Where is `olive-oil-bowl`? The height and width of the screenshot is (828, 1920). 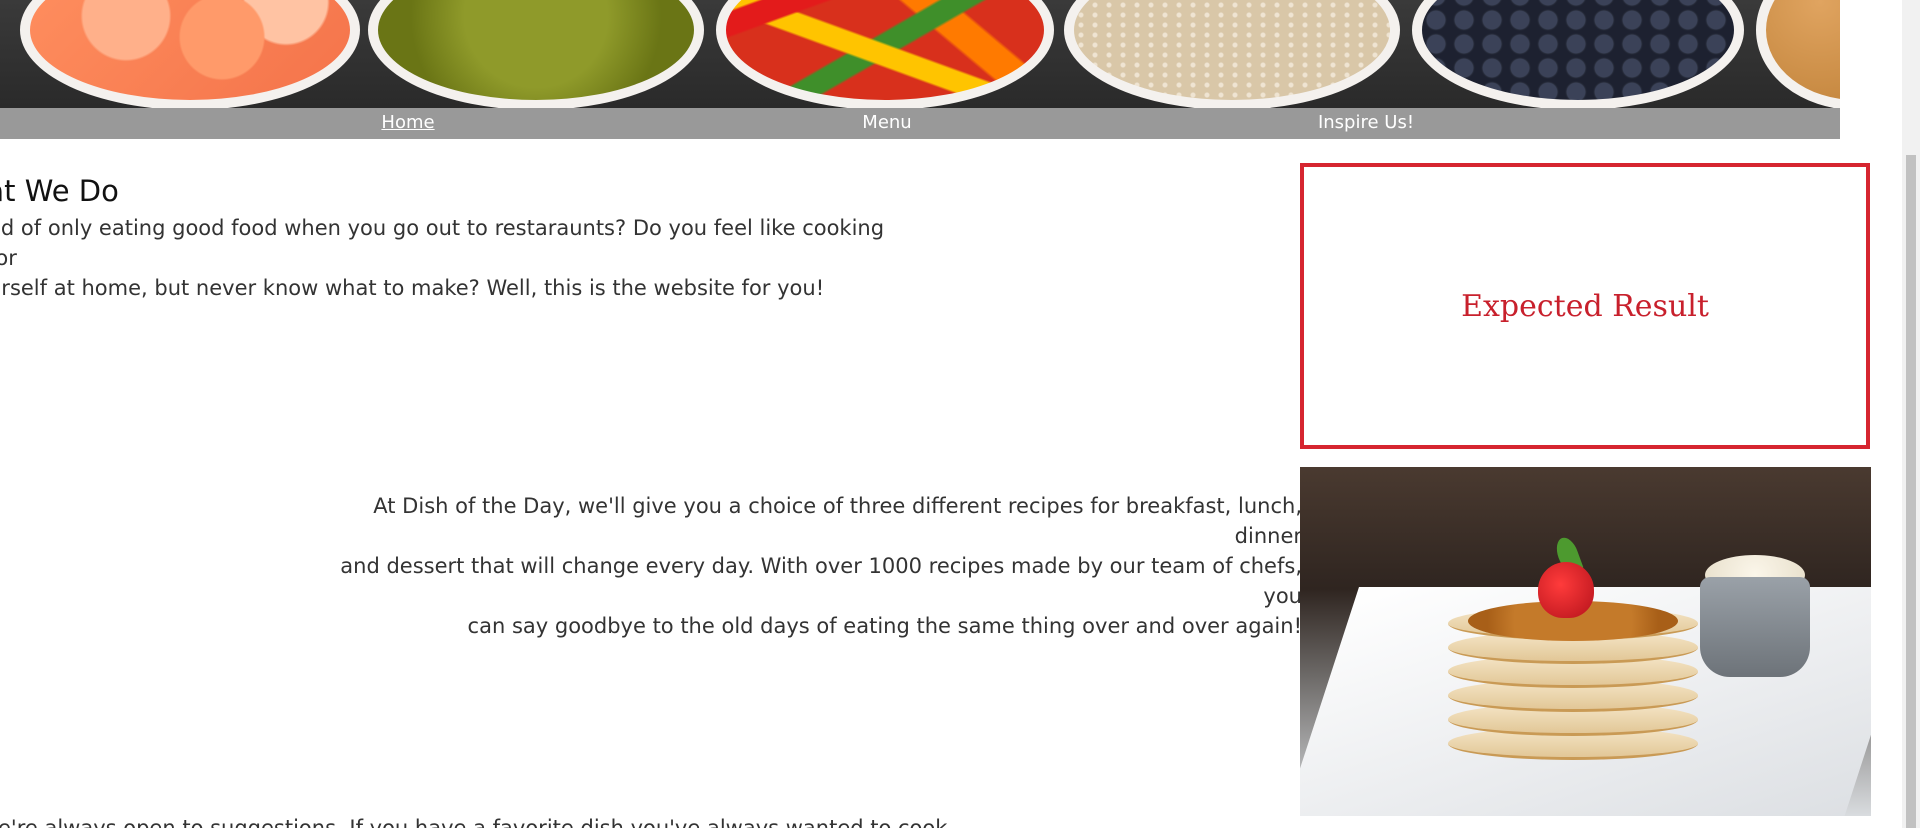 olive-oil-bowl is located at coordinates (536, 54).